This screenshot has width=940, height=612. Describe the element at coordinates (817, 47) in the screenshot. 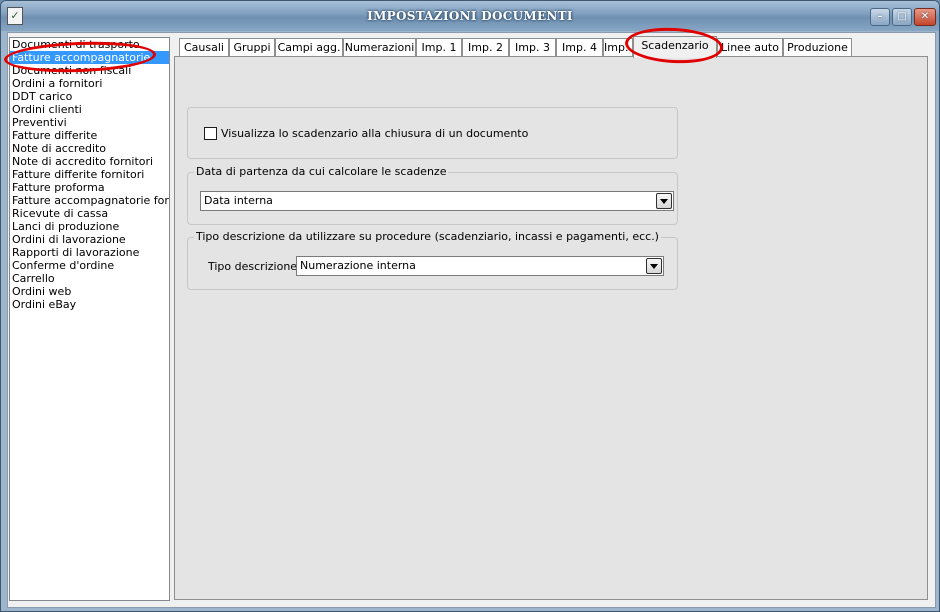

I see `tab-produzione: Produzione` at that location.